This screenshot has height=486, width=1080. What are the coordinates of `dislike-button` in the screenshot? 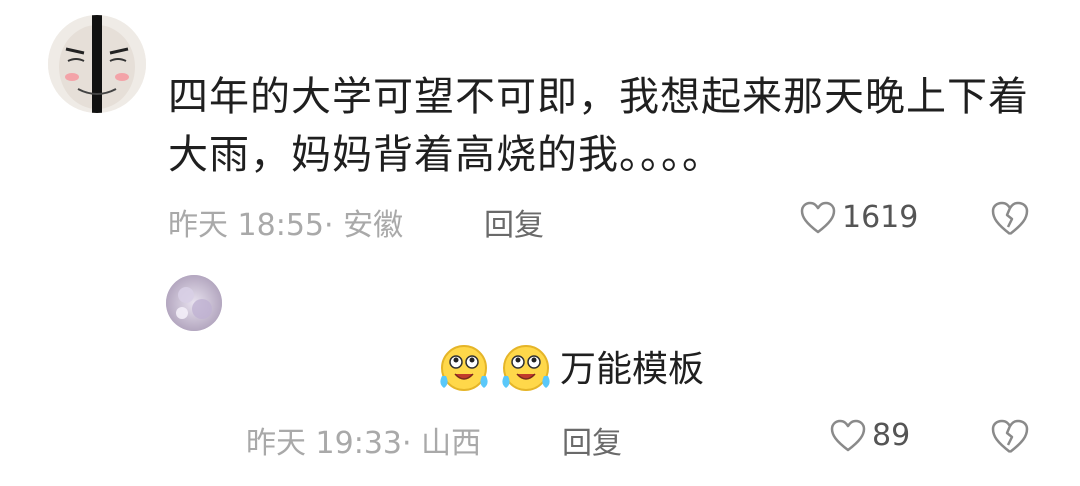 It's located at (1010, 219).